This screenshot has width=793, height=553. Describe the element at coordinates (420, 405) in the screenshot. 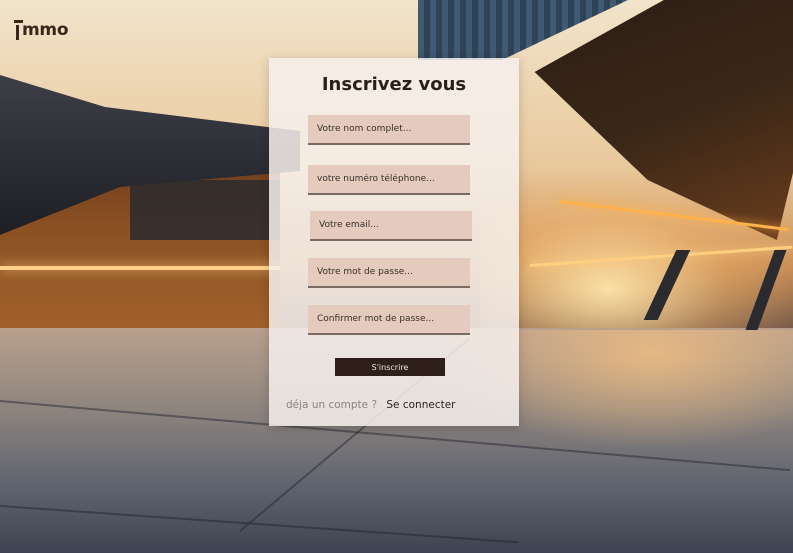

I see `login-link: Se connecter` at that location.